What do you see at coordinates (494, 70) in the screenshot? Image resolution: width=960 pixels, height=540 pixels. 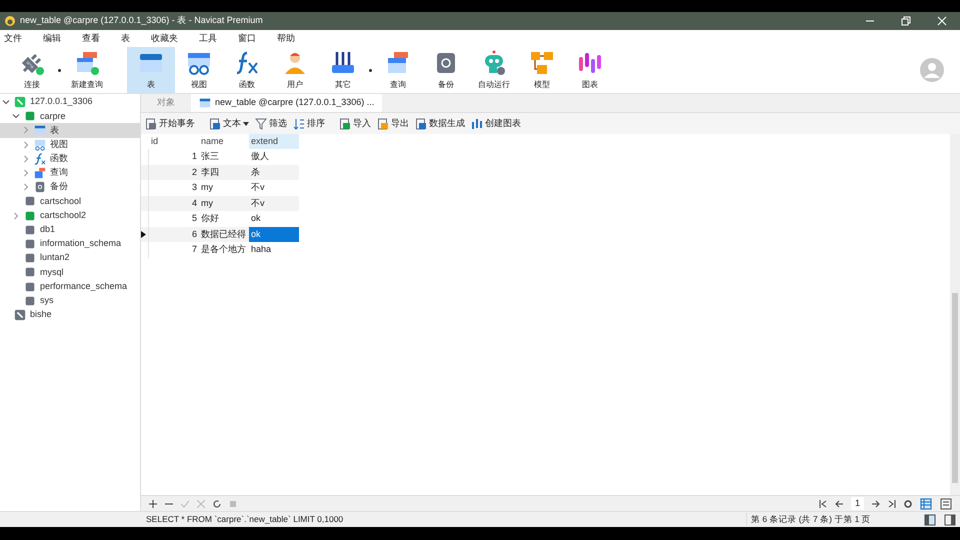 I see `toolbar-button: 自动运行` at bounding box center [494, 70].